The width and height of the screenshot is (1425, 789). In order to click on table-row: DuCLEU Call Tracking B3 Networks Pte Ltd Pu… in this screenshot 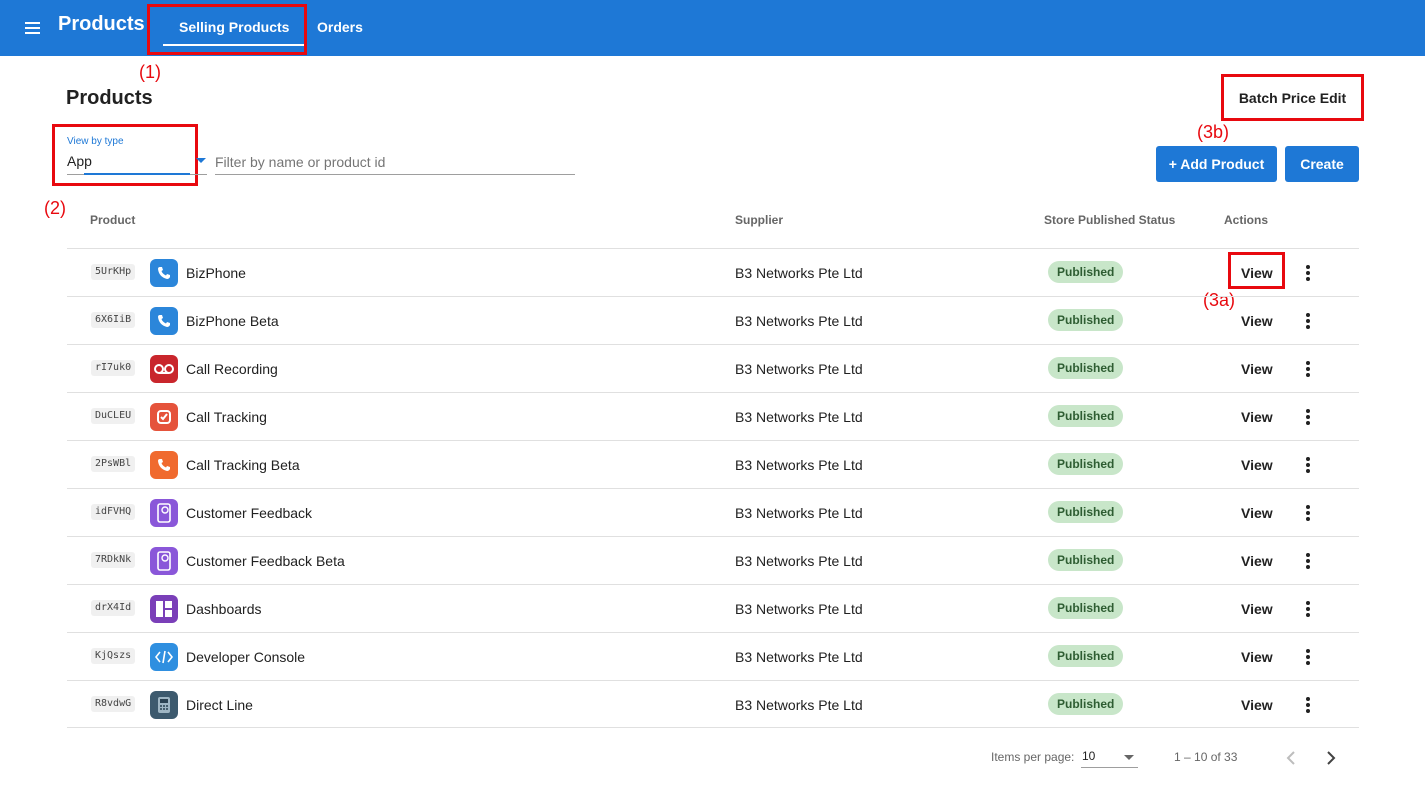, I will do `click(713, 416)`.